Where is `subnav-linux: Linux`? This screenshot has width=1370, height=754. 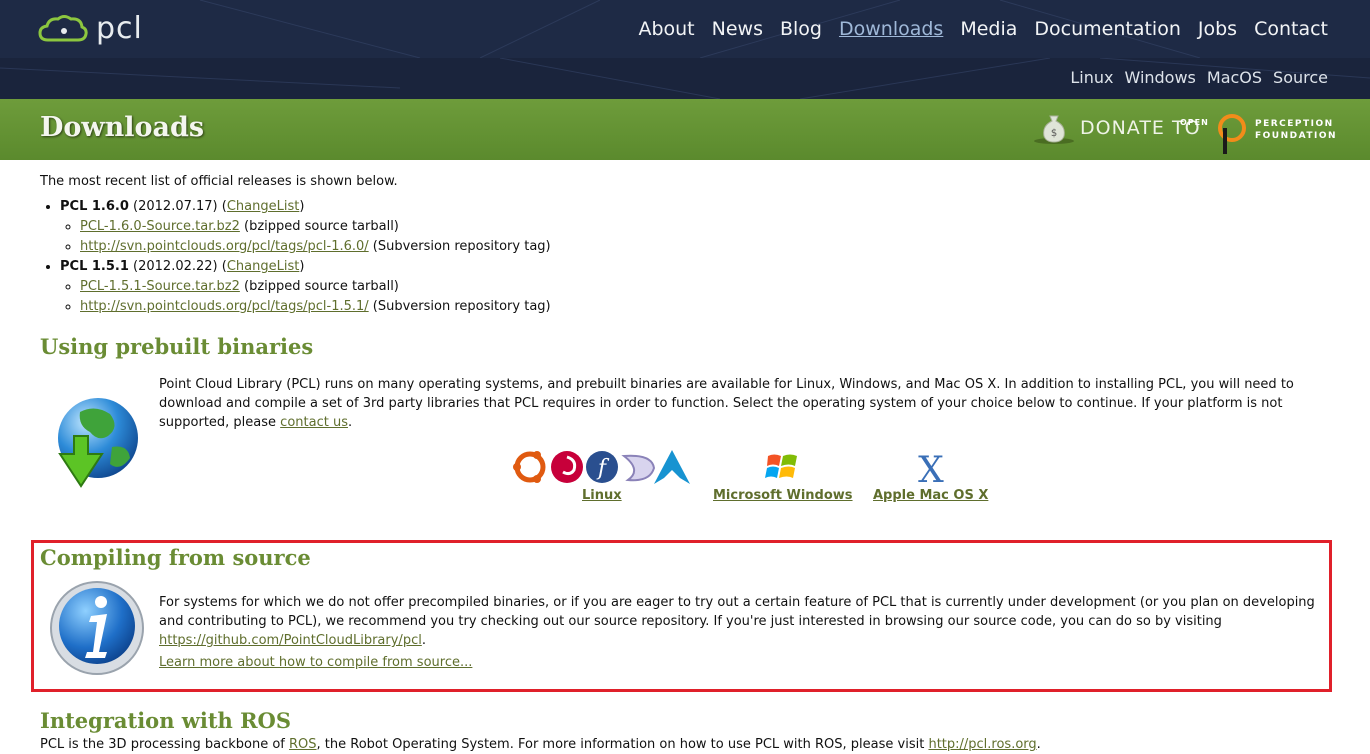 subnav-linux: Linux is located at coordinates (1091, 77).